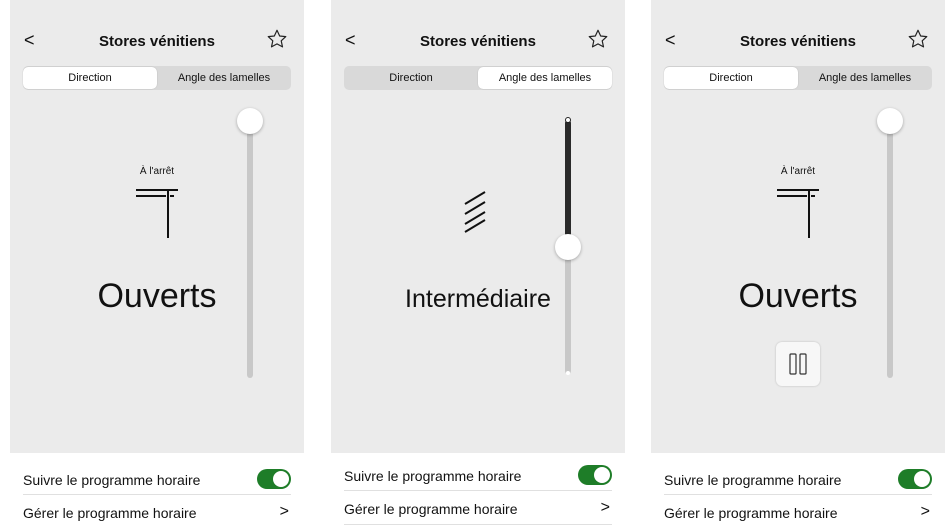 Image resolution: width=945 pixels, height=528 pixels. What do you see at coordinates (478, 299) in the screenshot?
I see `state-label: Intermédiaire` at bounding box center [478, 299].